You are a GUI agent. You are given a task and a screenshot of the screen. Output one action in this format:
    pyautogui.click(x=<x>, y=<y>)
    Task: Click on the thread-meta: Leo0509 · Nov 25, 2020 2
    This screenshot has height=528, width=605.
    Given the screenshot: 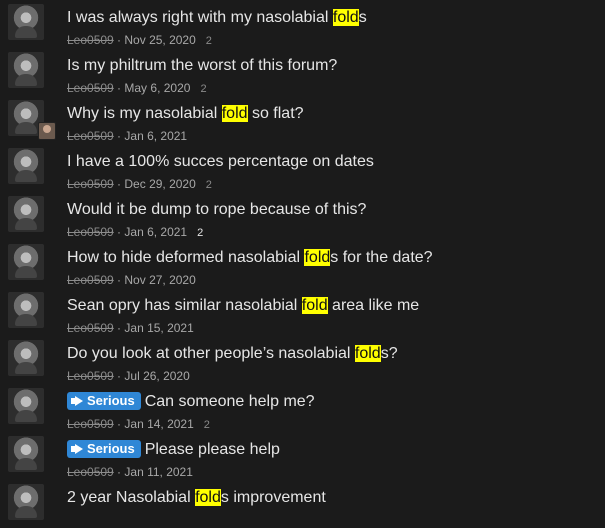 What is the action you would take?
    pyautogui.click(x=139, y=40)
    